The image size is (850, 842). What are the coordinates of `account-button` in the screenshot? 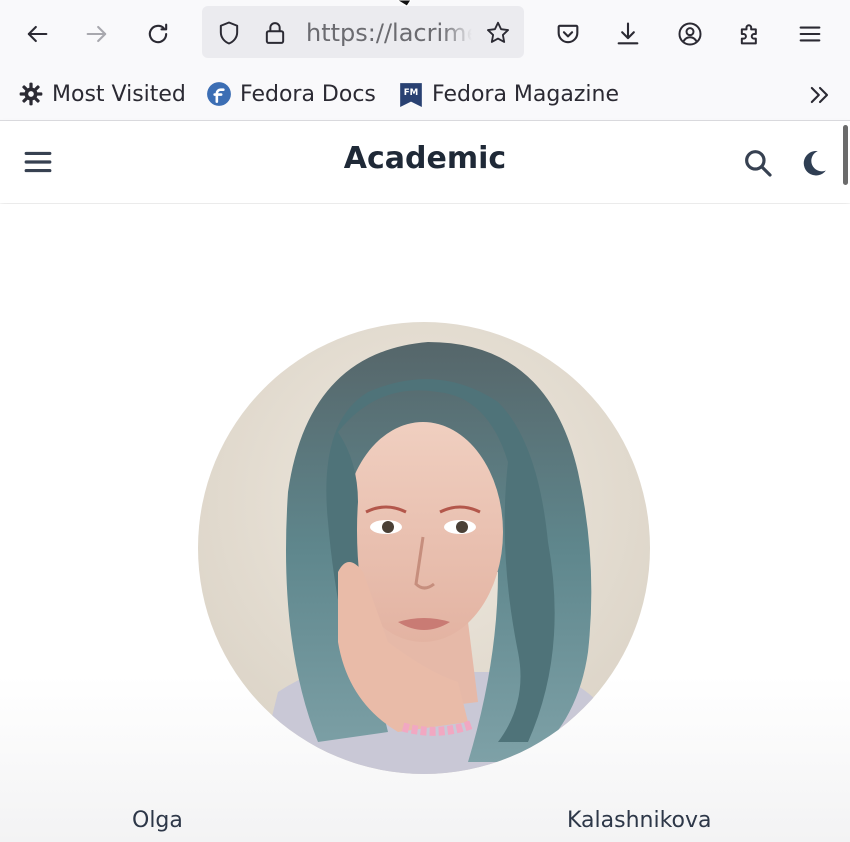 It's located at (690, 34).